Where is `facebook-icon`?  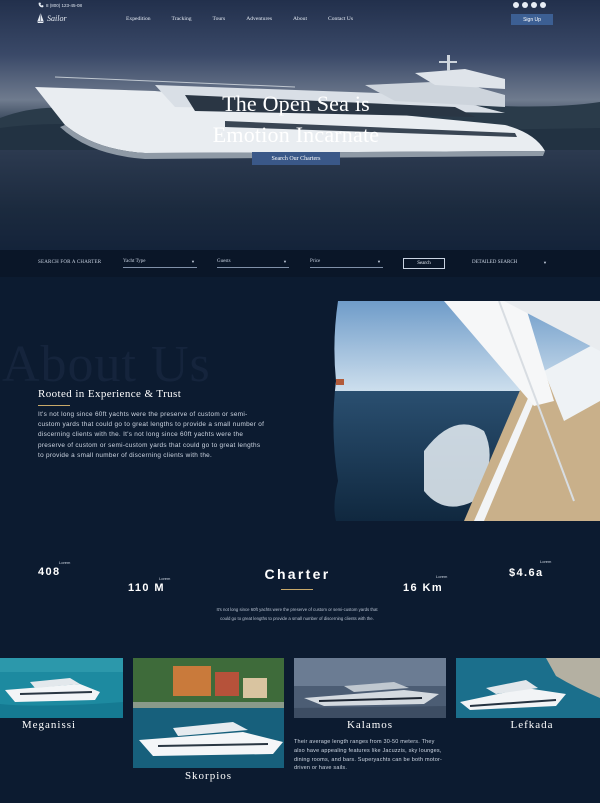 facebook-icon is located at coordinates (516, 5).